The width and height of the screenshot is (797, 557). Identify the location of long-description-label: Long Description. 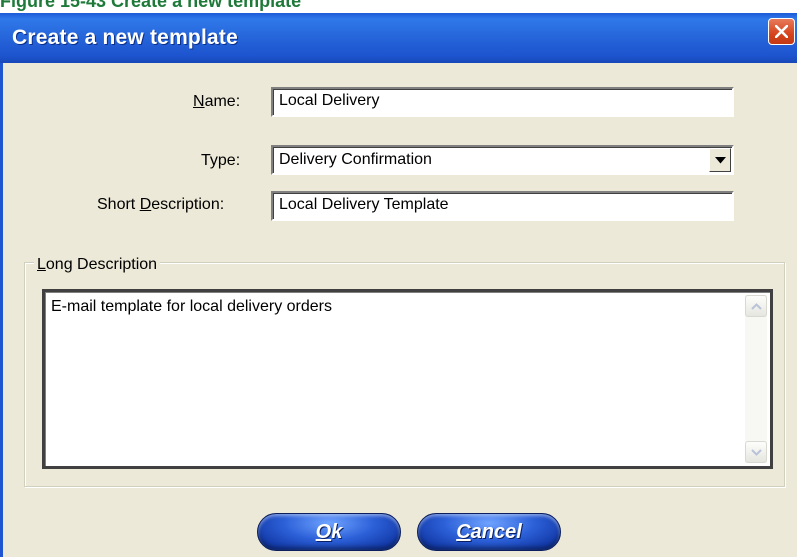
(97, 265).